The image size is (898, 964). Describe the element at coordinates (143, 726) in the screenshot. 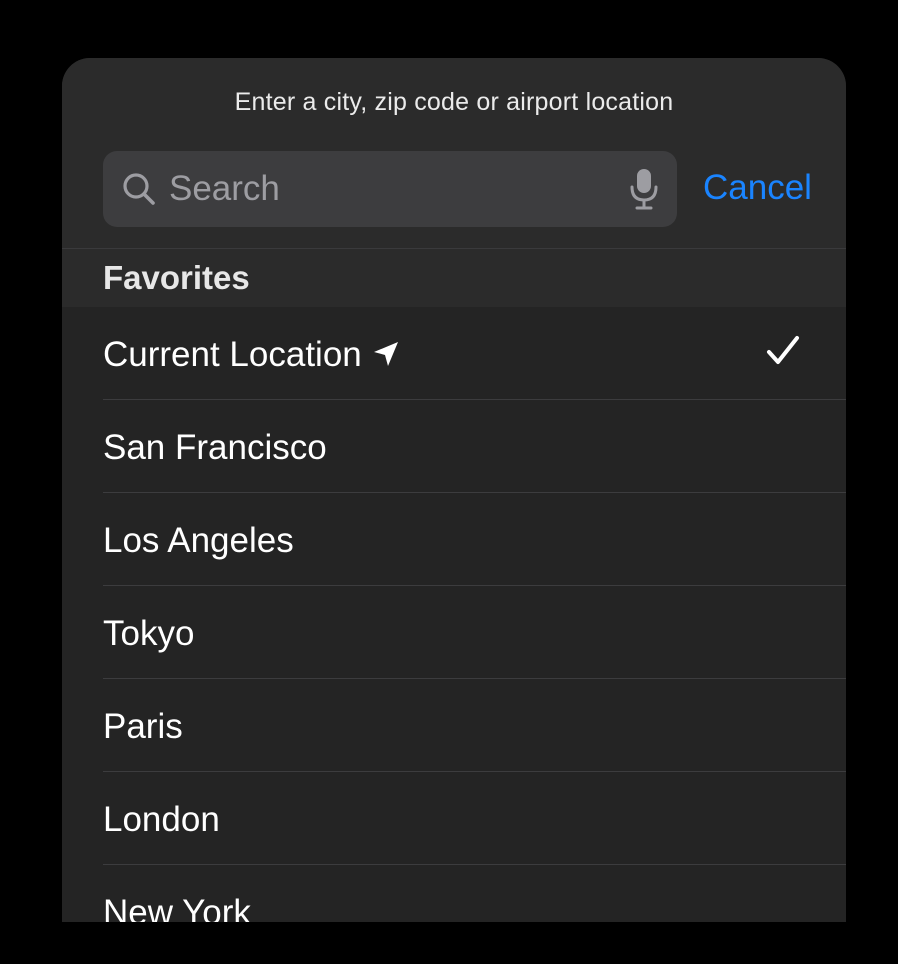

I see `list-item-label: Paris` at that location.